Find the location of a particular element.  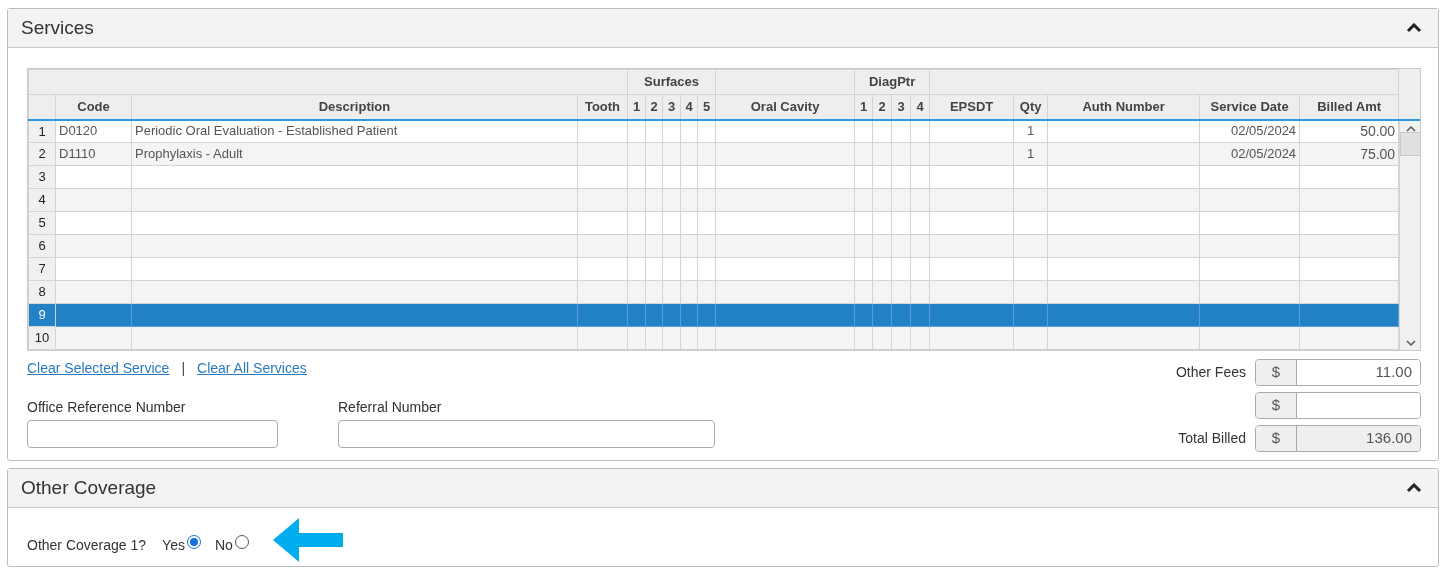

row-number: 2 is located at coordinates (42, 154).